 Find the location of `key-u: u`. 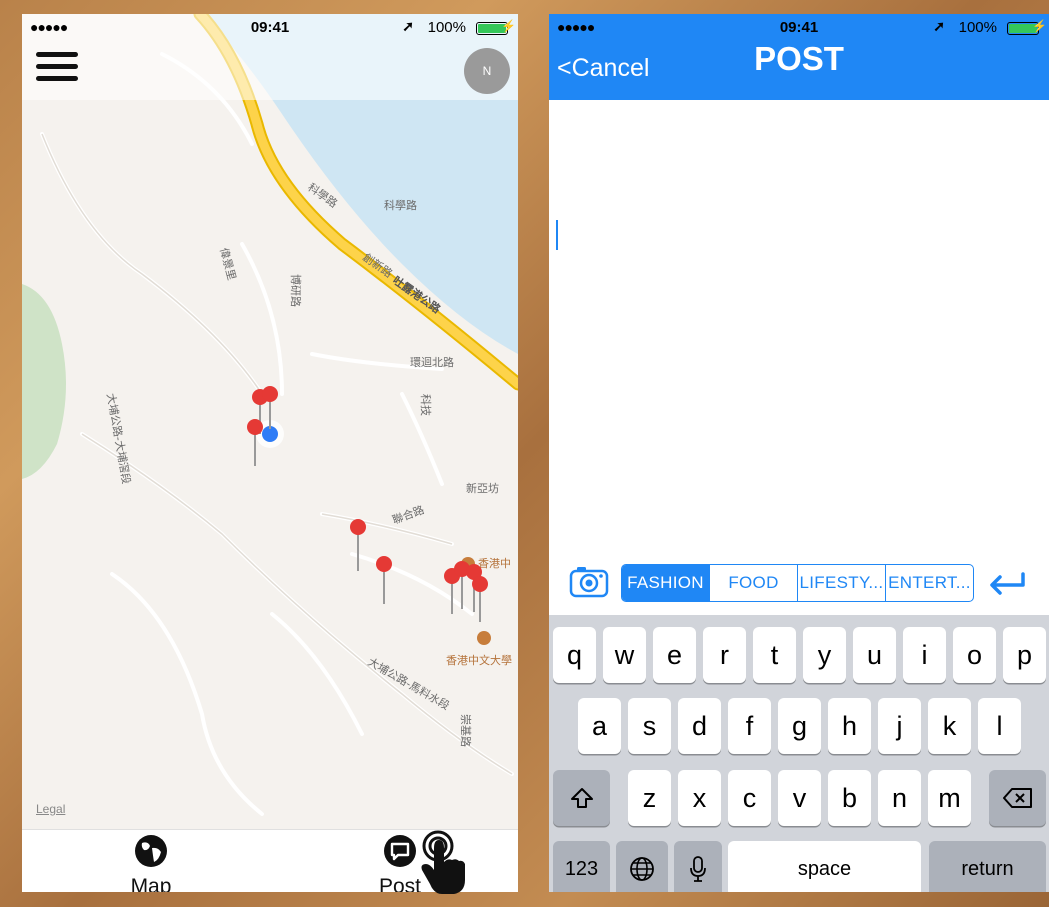

key-u: u is located at coordinates (874, 655).